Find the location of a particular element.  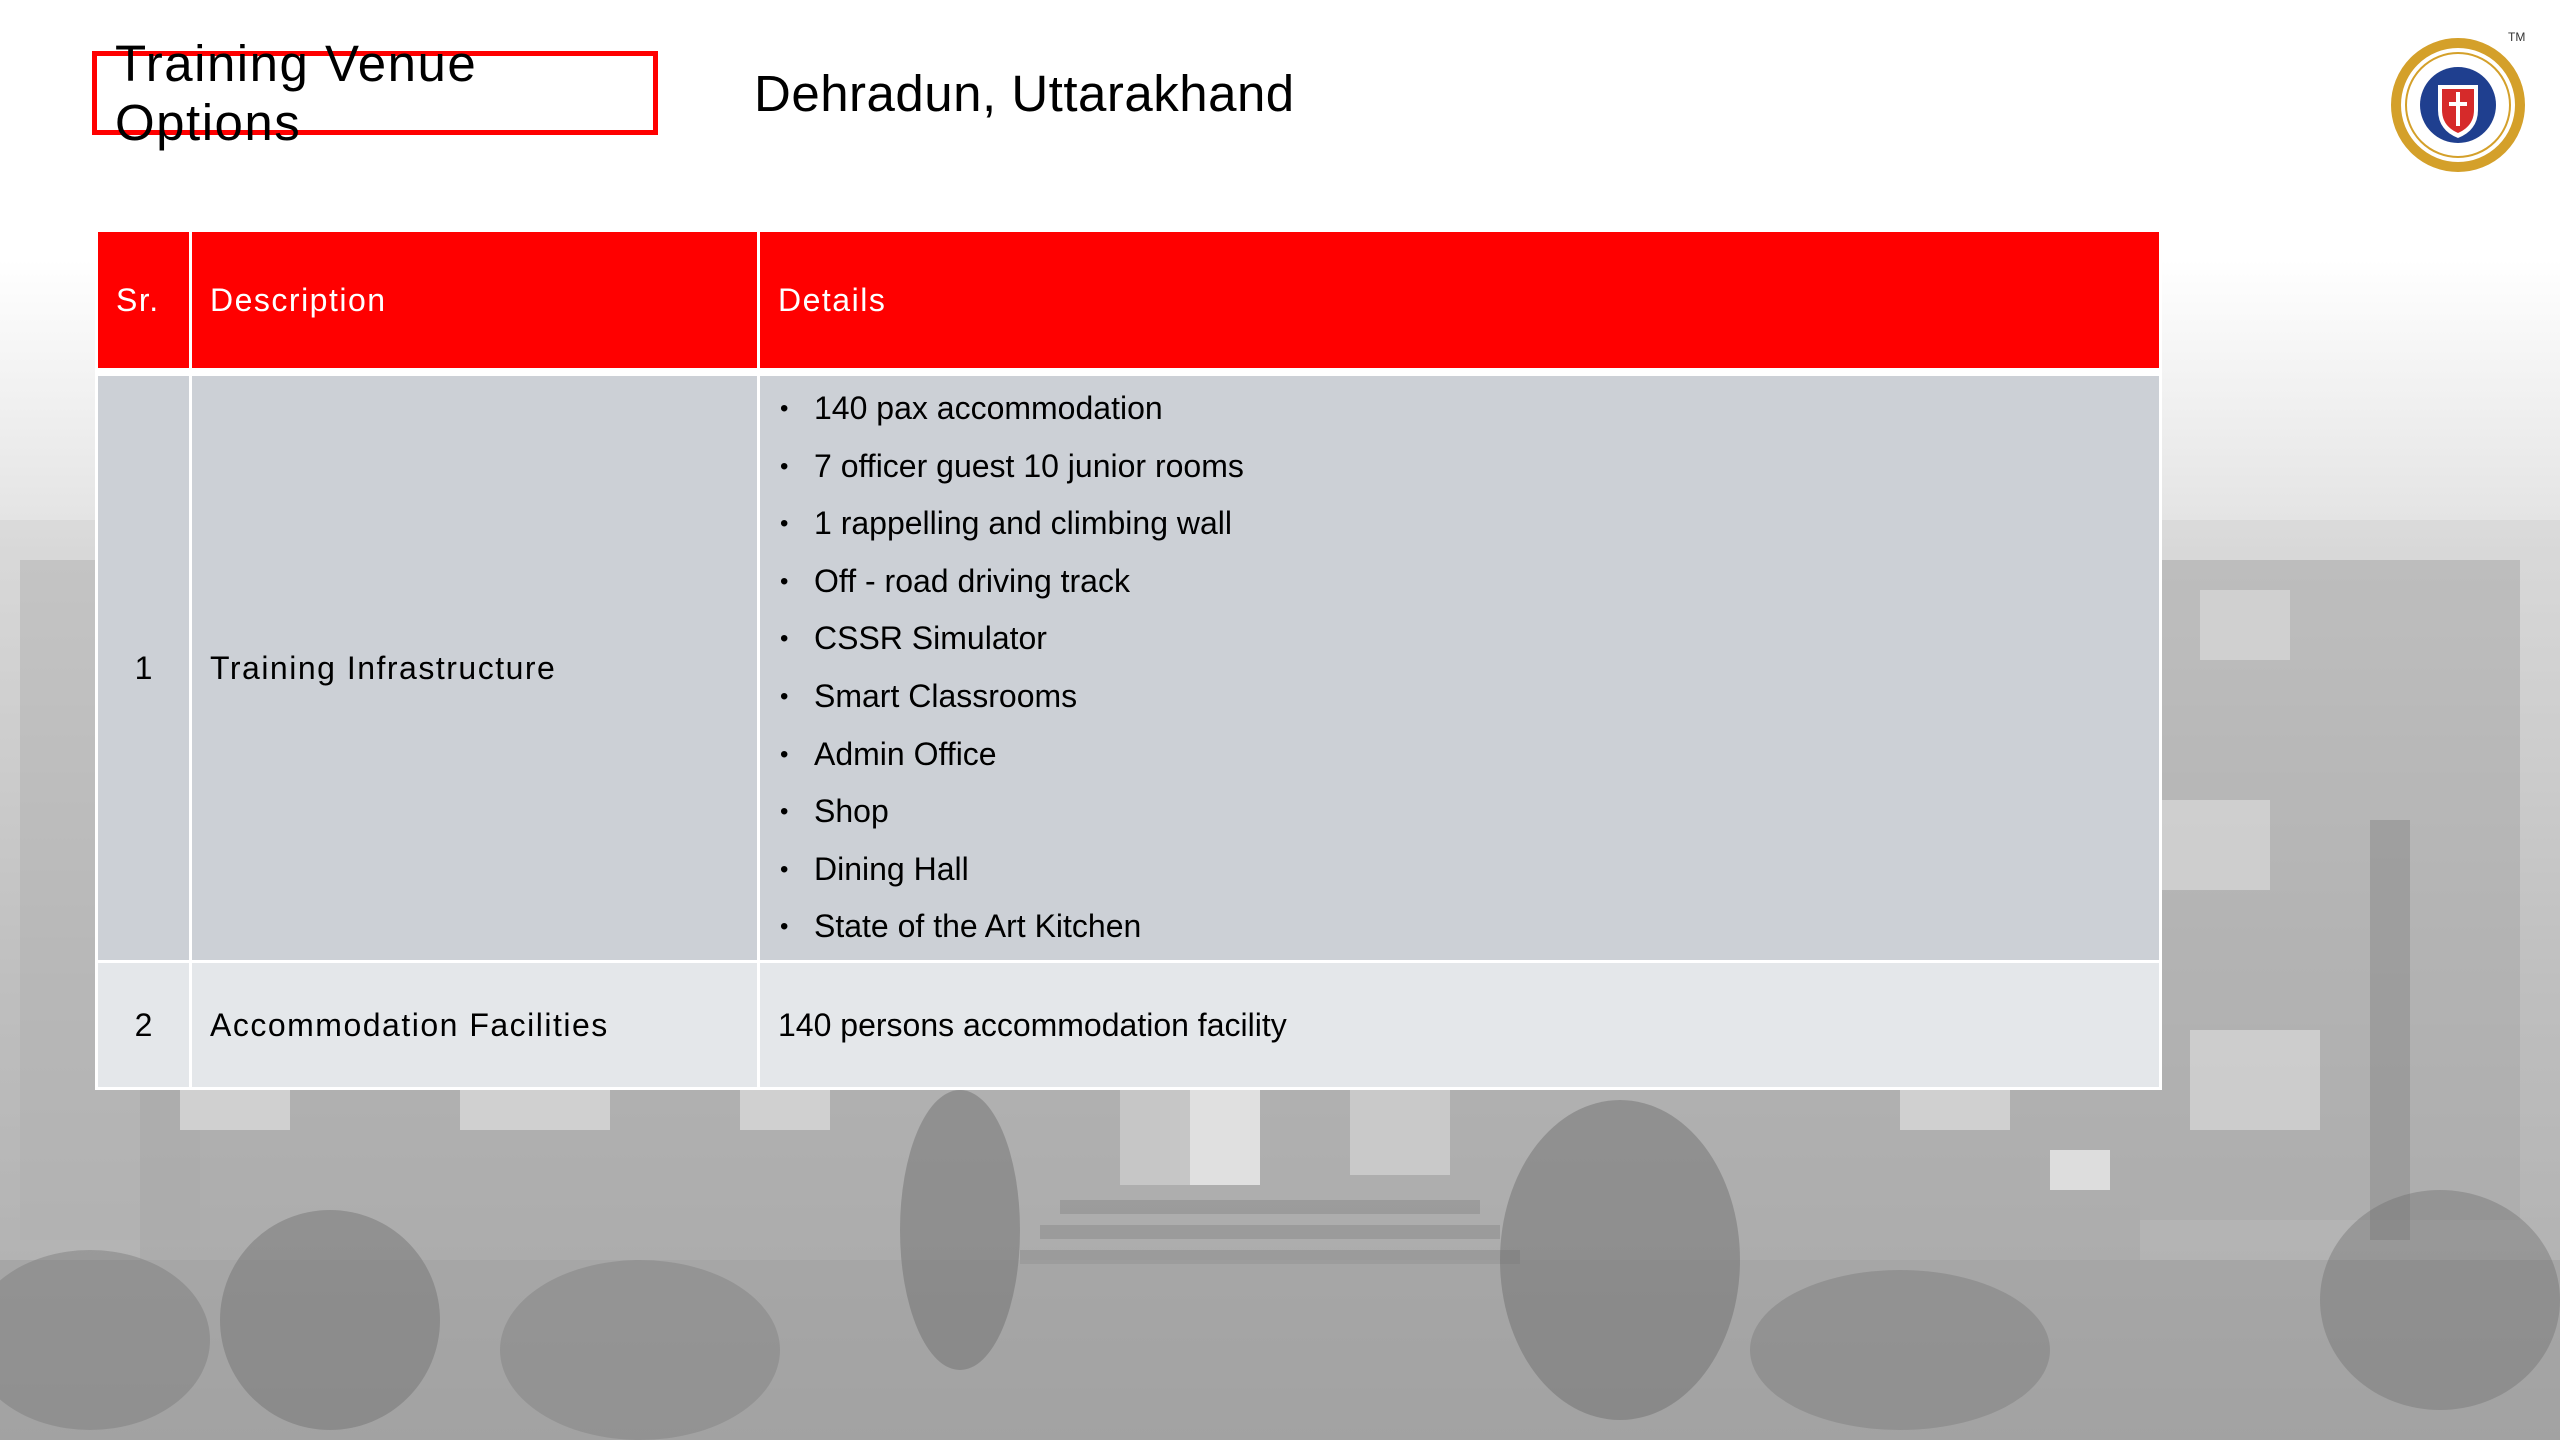

page-title: Training Venue Options is located at coordinates (296, 93).